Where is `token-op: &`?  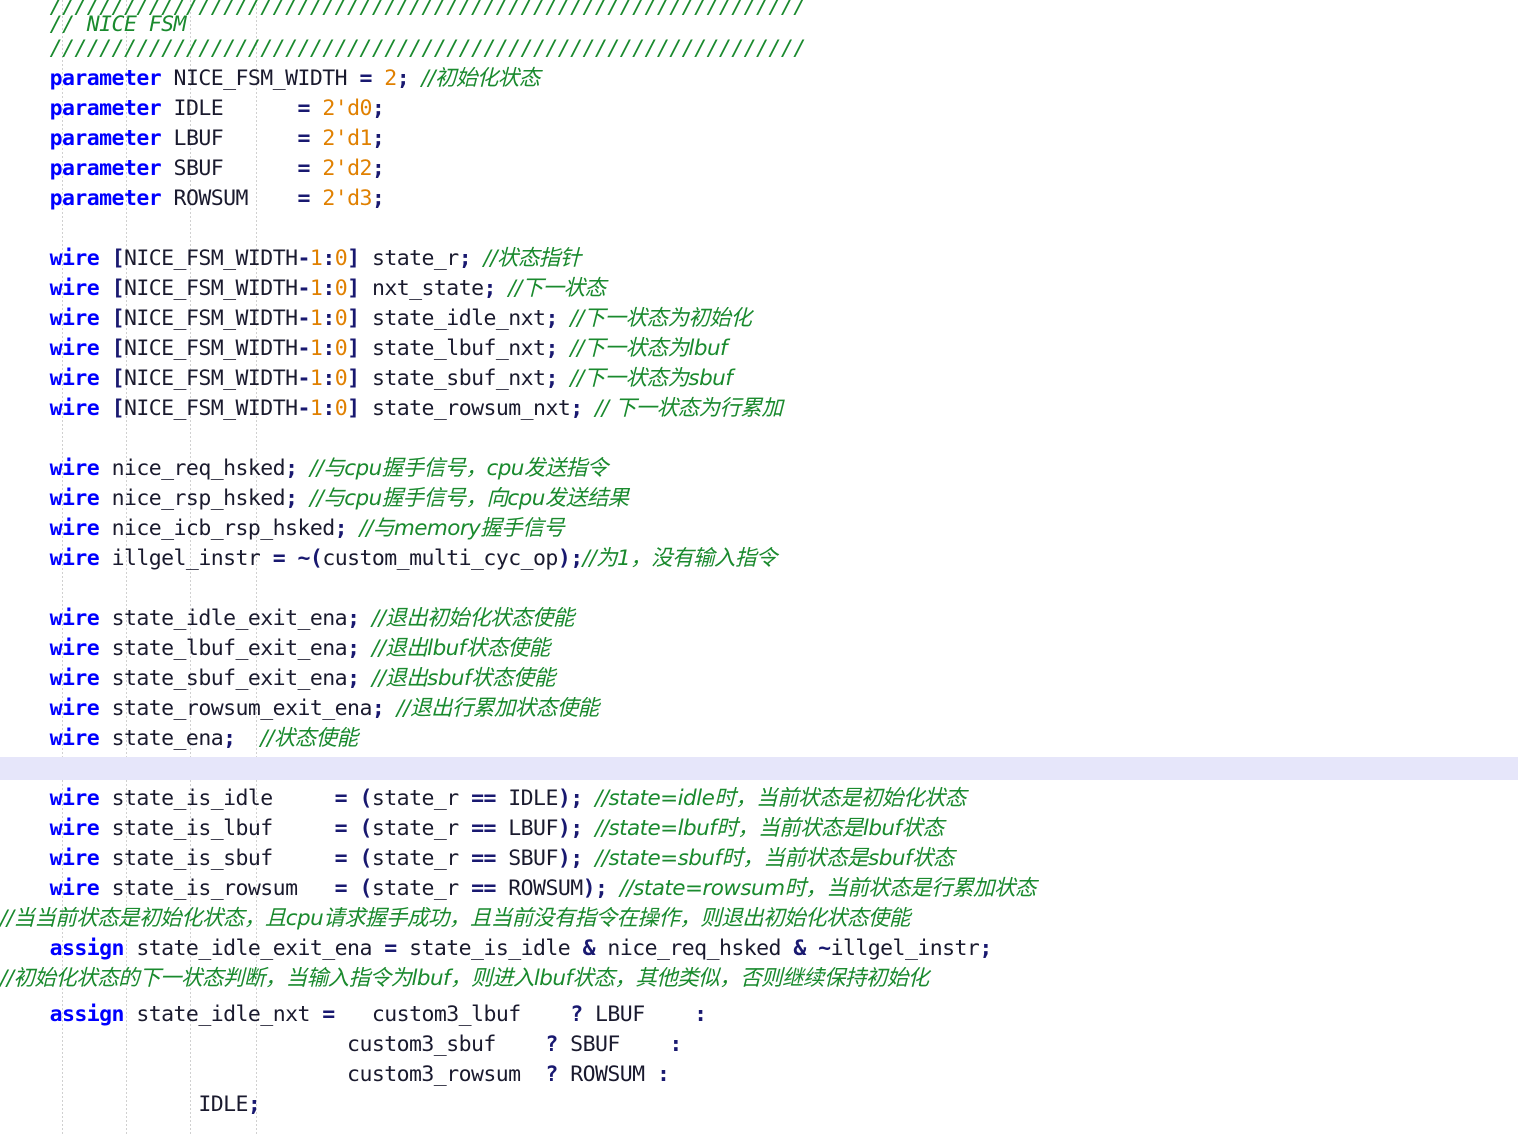 token-op: & is located at coordinates (589, 948).